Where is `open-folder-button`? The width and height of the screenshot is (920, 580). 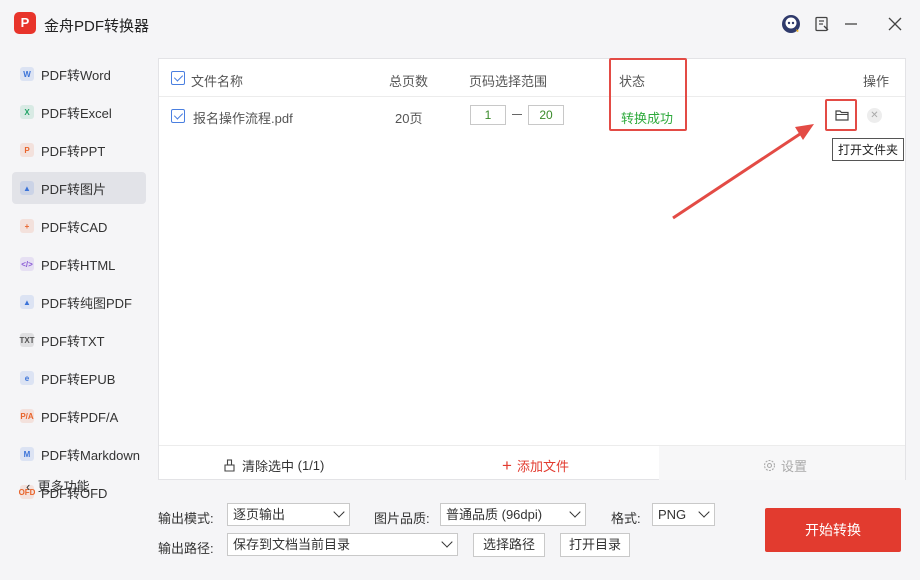
open-folder-button is located at coordinates (842, 115).